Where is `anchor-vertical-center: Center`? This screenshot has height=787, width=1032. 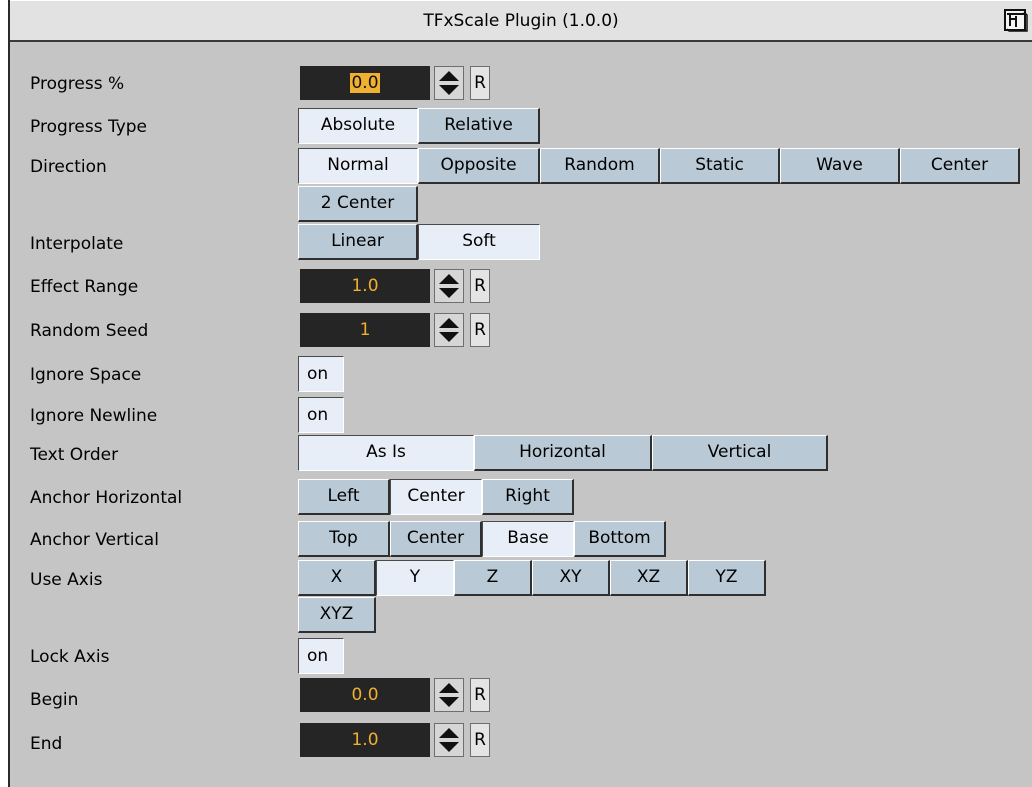 anchor-vertical-center: Center is located at coordinates (436, 539).